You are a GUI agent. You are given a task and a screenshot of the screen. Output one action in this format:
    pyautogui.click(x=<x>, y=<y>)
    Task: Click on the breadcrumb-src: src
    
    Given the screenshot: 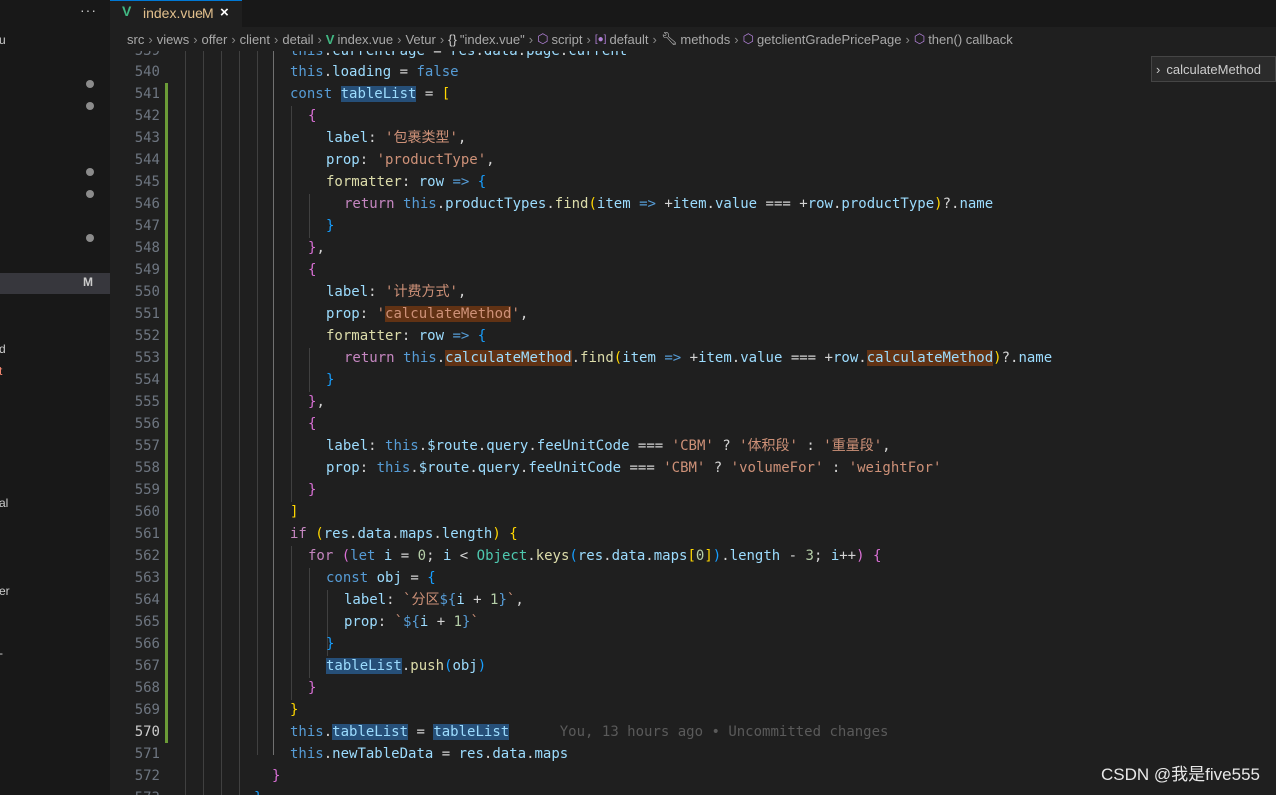 What is the action you would take?
    pyautogui.click(x=135, y=39)
    